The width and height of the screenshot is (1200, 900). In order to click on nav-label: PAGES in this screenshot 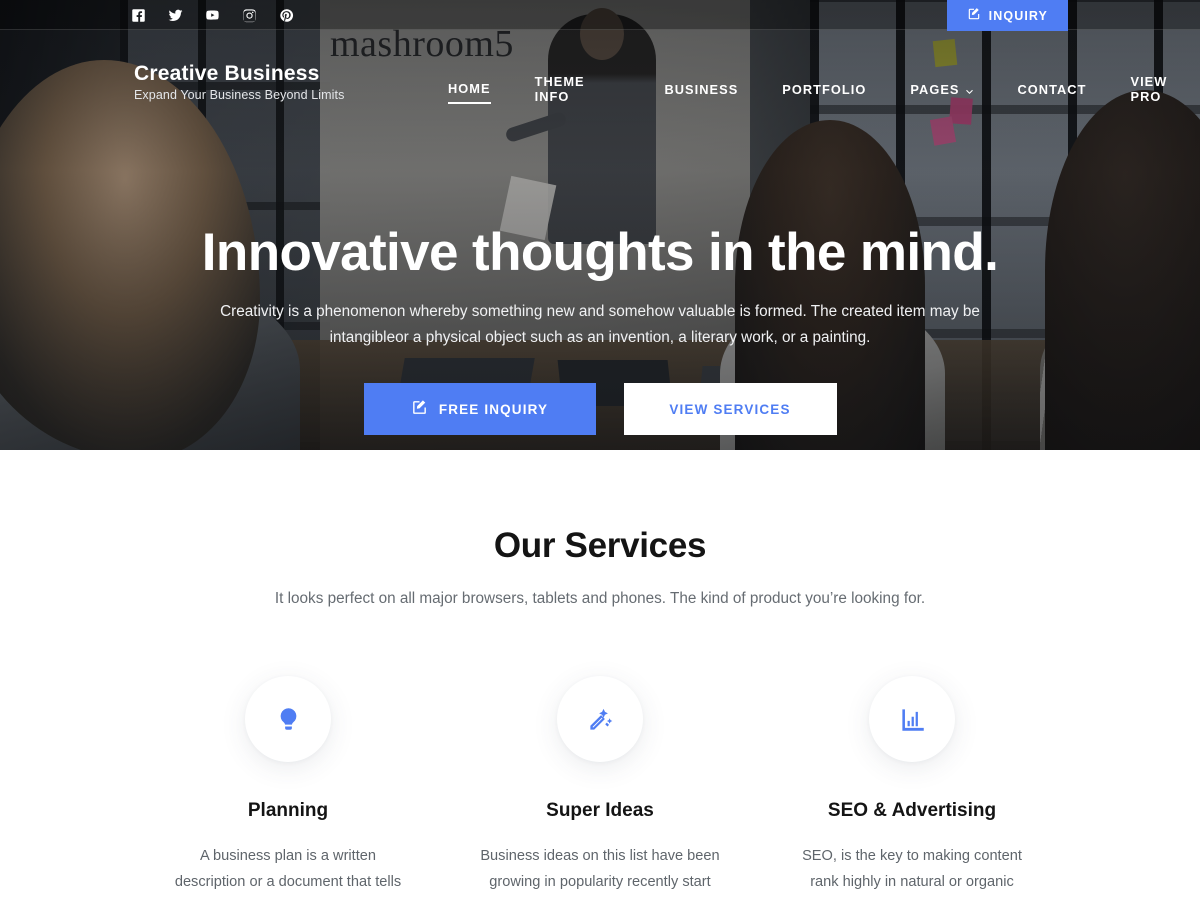, I will do `click(935, 89)`.